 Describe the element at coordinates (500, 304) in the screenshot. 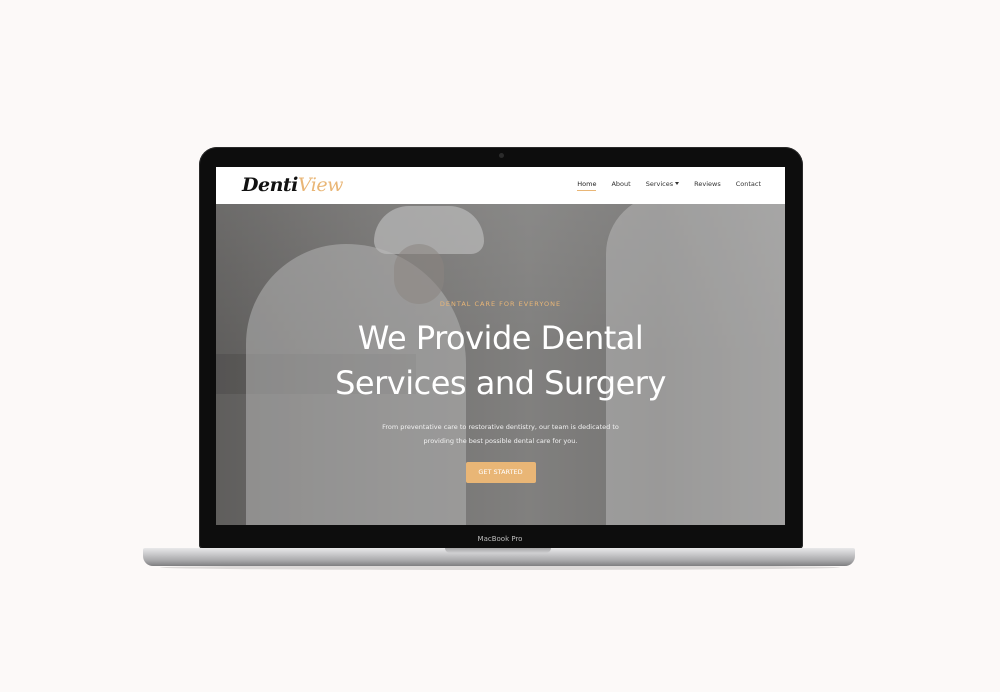

I see `hero-eyebrow: DENTAL CARE FOR EVERYONE` at that location.